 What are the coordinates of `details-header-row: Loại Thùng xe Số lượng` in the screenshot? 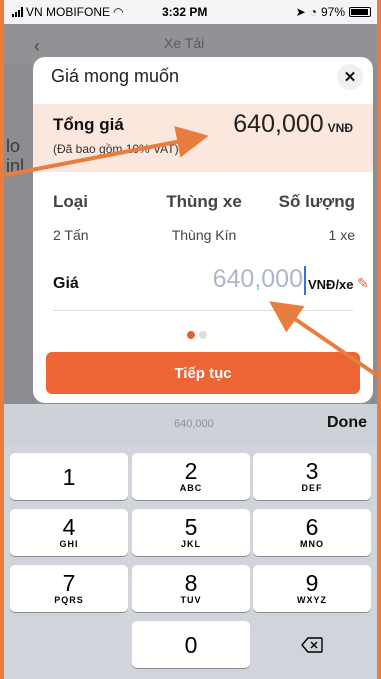 It's located at (204, 202).